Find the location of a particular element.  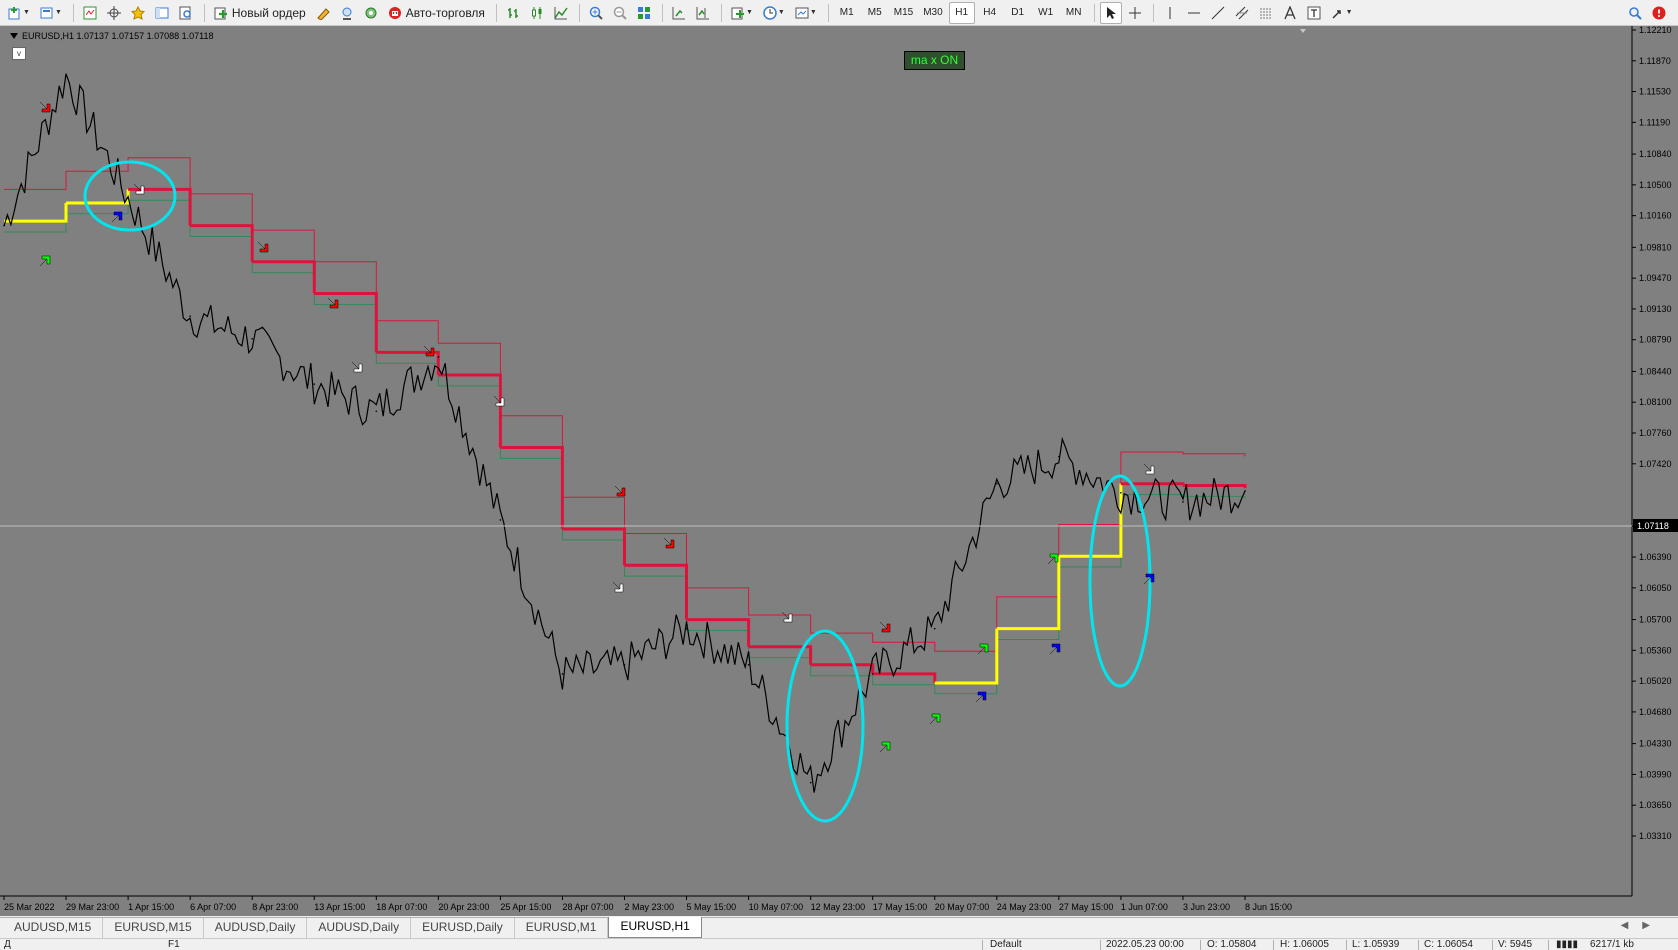

text-a-icon is located at coordinates (1290, 12).